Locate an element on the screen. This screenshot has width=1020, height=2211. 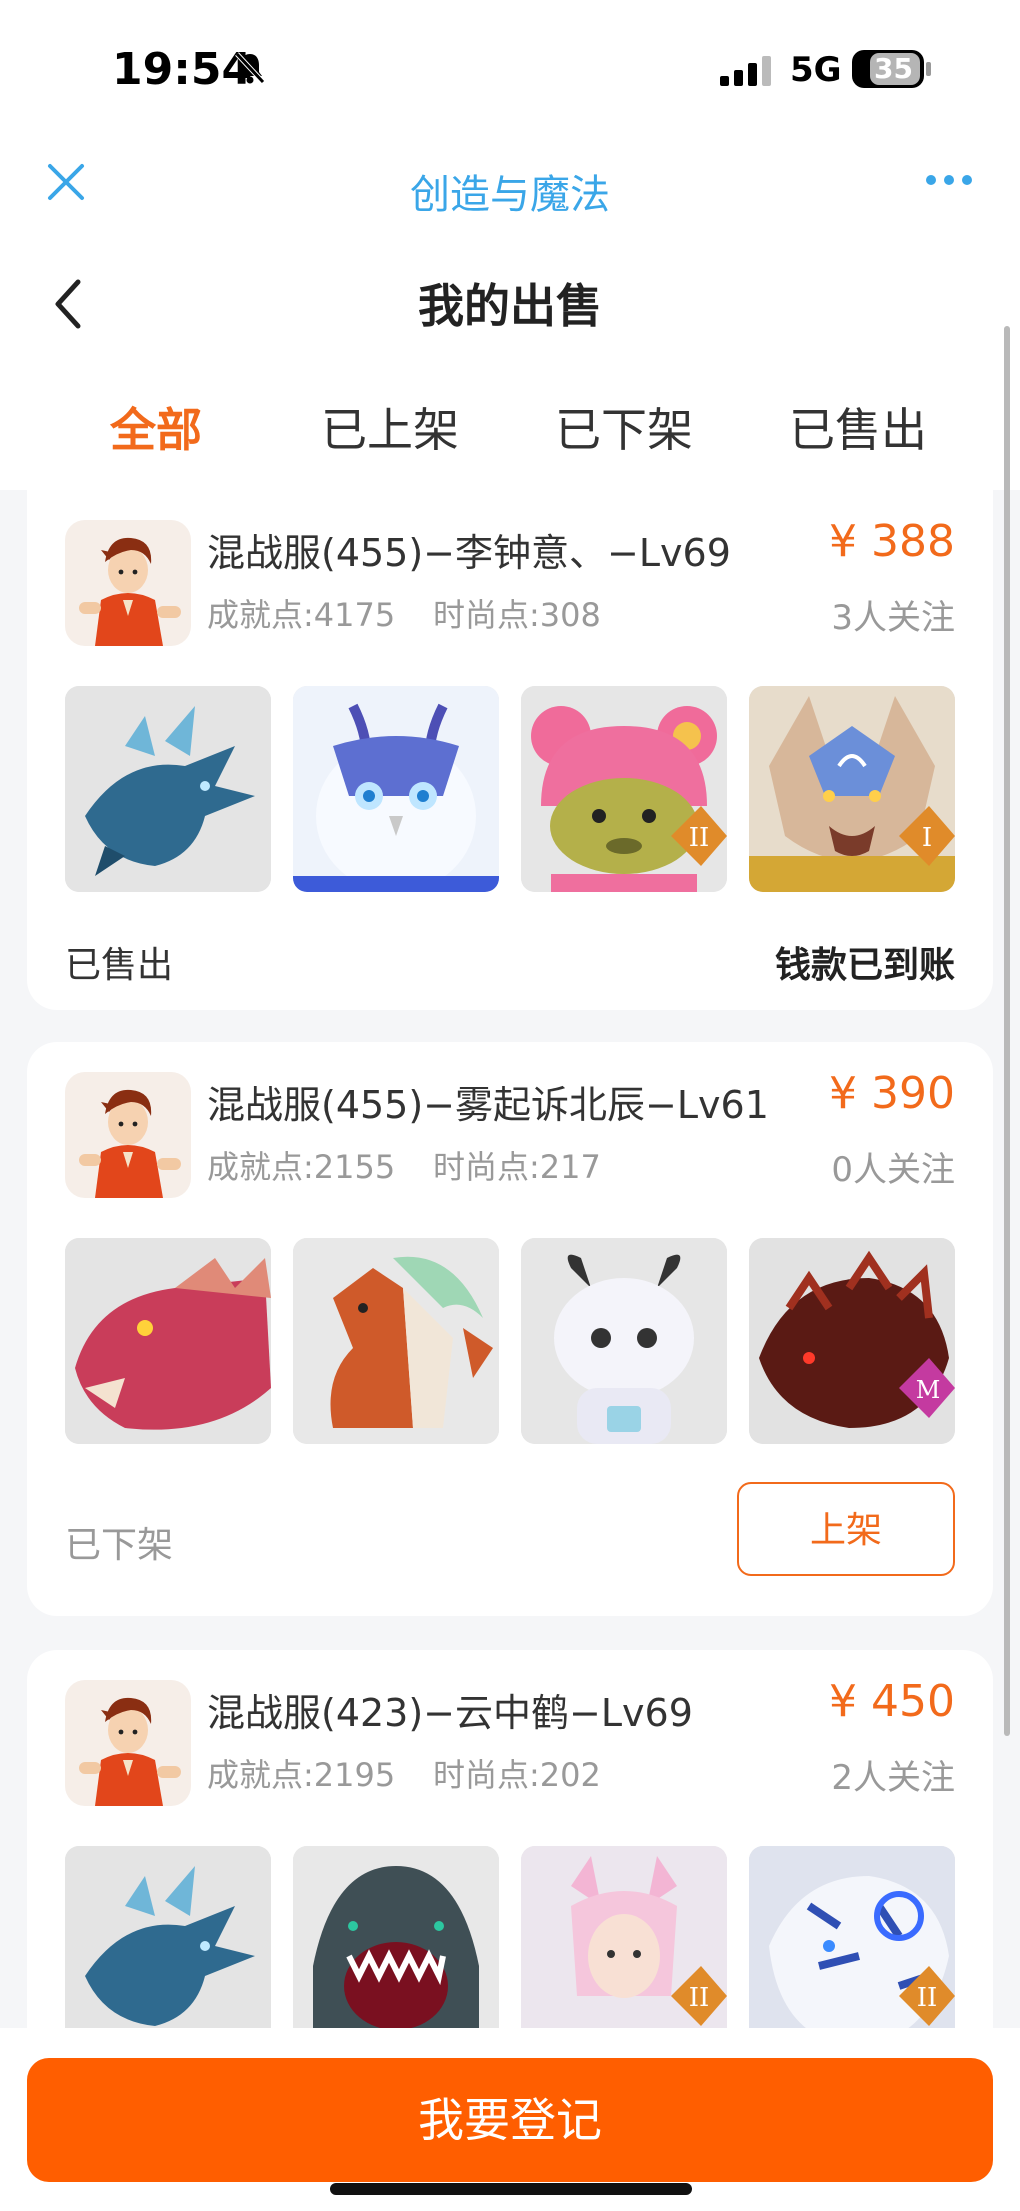
page-title: 我的出售 is located at coordinates (510, 306).